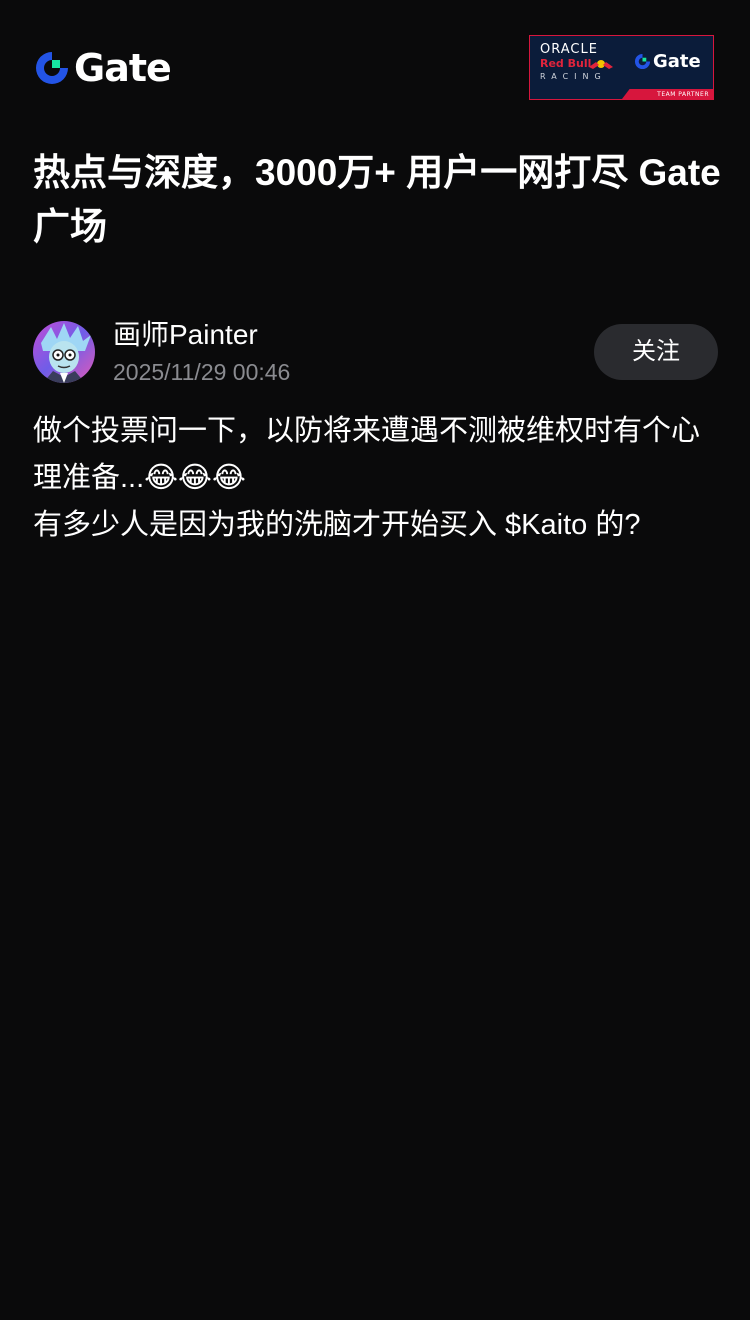  What do you see at coordinates (377, 199) in the screenshot?
I see `page-headline: 热点与深度，3000万+ 用户一网打尽 Gate 广场` at bounding box center [377, 199].